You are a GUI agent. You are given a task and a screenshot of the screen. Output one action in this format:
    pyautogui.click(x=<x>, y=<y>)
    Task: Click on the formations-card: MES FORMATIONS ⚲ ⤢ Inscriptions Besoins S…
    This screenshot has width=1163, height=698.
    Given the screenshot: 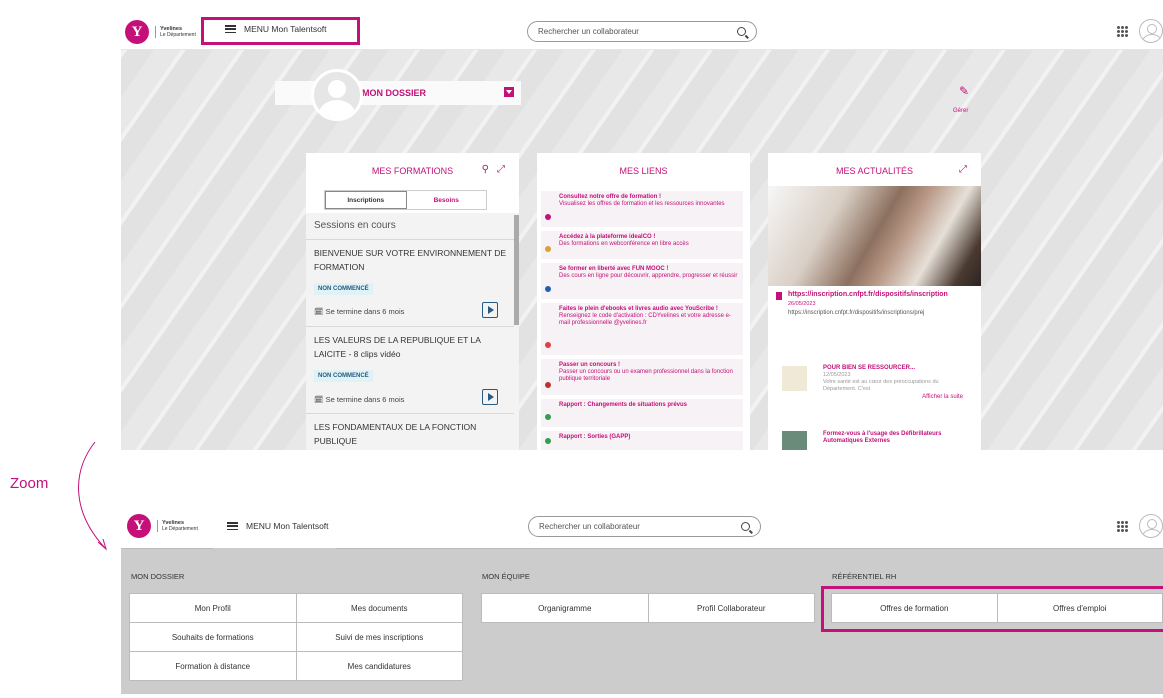 What is the action you would take?
    pyautogui.click(x=412, y=301)
    